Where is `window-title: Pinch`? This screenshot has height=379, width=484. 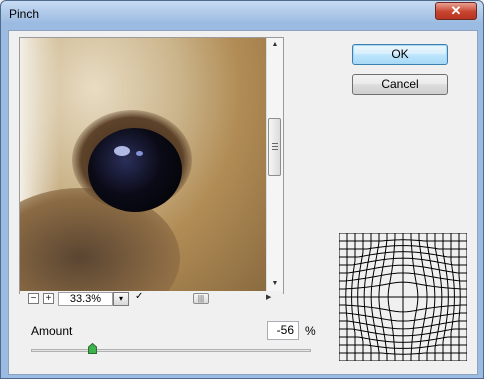
window-title: Pinch is located at coordinates (24, 14).